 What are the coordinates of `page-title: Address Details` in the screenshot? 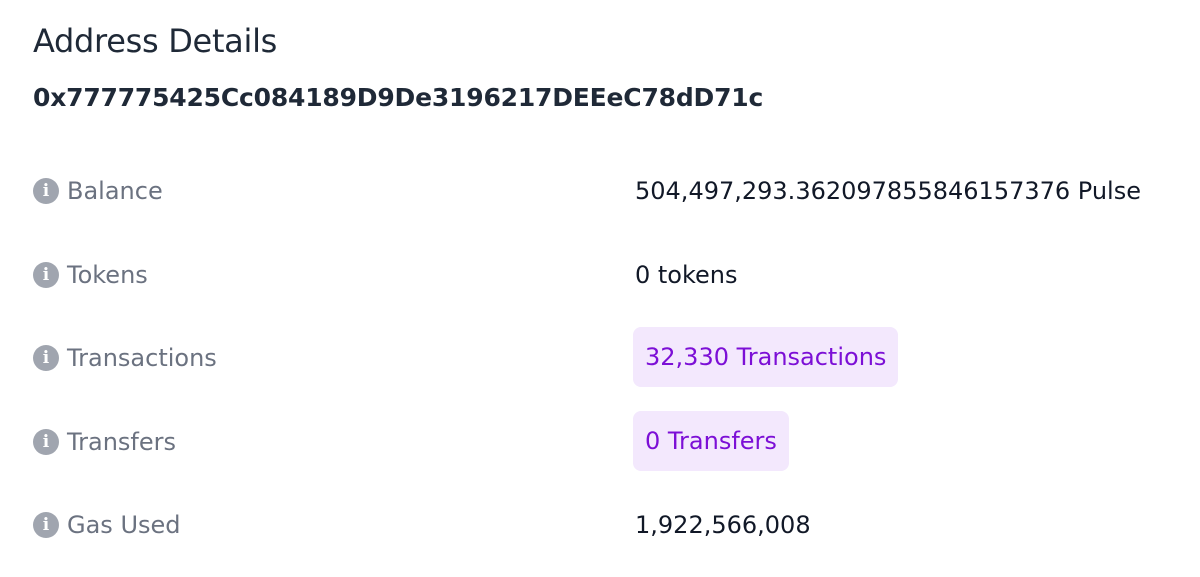 It's located at (155, 41).